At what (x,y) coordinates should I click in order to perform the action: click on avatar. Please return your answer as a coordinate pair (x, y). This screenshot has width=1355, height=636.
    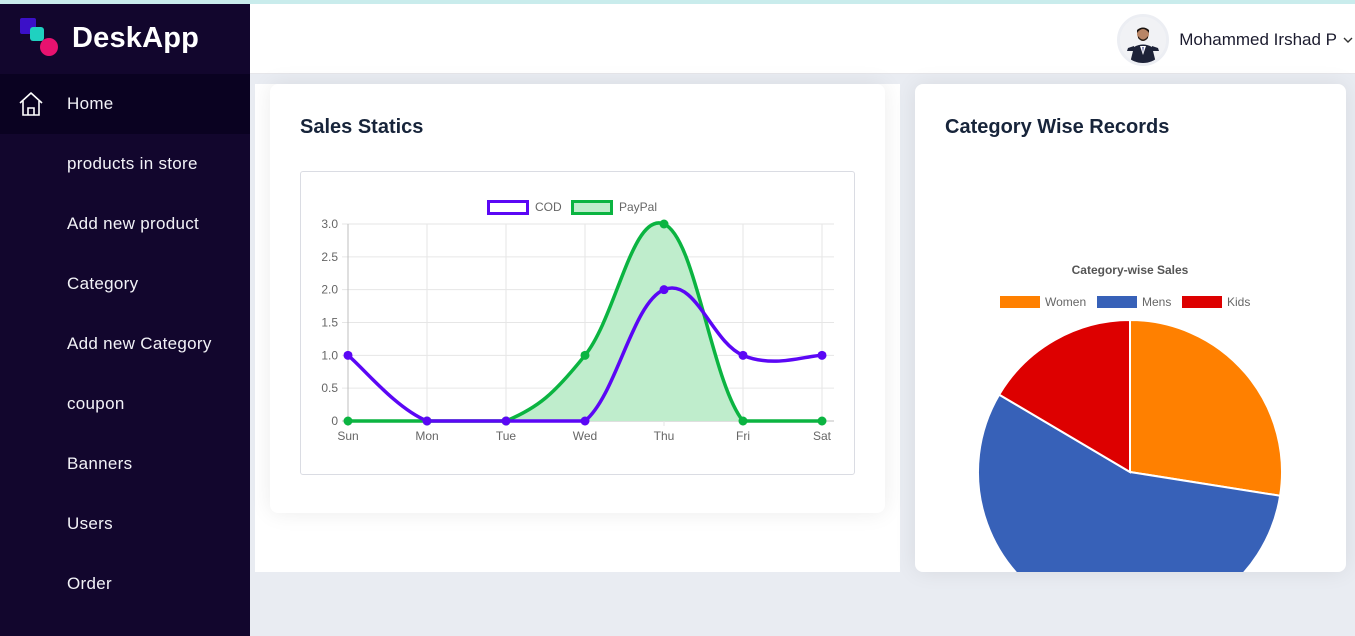
    Looking at the image, I should click on (1143, 40).